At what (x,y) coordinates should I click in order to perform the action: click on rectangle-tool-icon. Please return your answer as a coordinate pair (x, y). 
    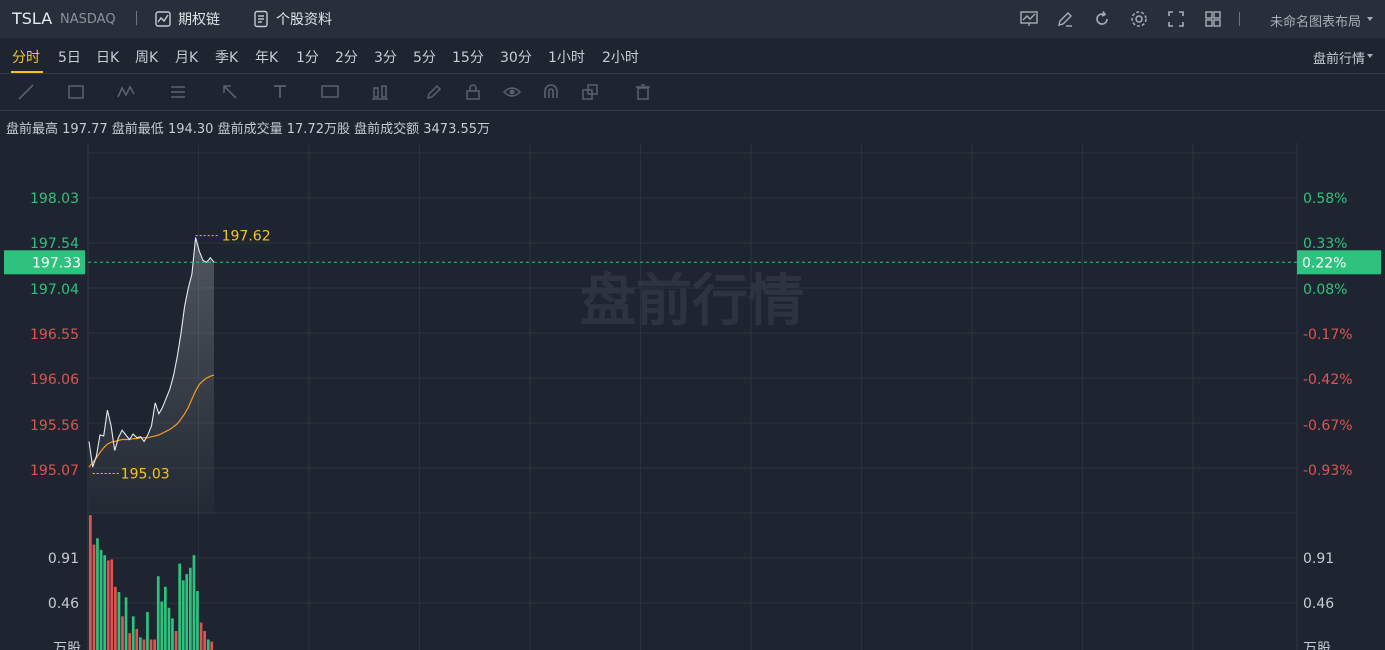
    Looking at the image, I should click on (76, 92).